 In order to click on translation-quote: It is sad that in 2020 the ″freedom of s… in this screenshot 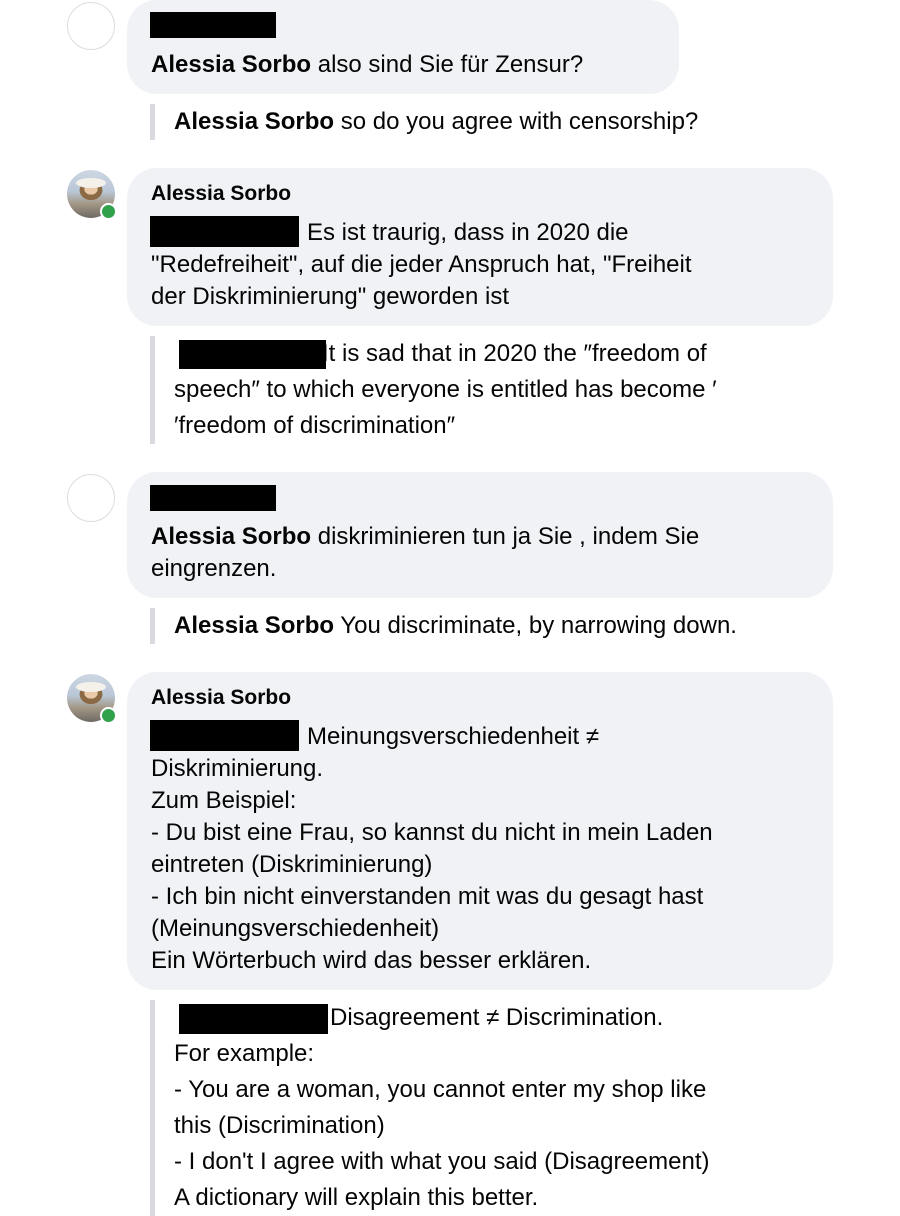, I will do `click(490, 390)`.